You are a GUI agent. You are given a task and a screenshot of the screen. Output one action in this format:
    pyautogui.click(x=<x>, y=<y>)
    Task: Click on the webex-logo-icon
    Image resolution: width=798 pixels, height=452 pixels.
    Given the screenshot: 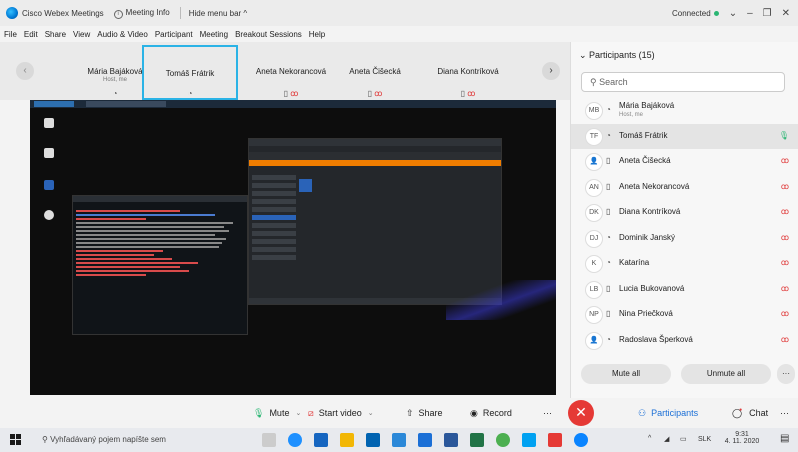 What is the action you would take?
    pyautogui.click(x=12, y=13)
    